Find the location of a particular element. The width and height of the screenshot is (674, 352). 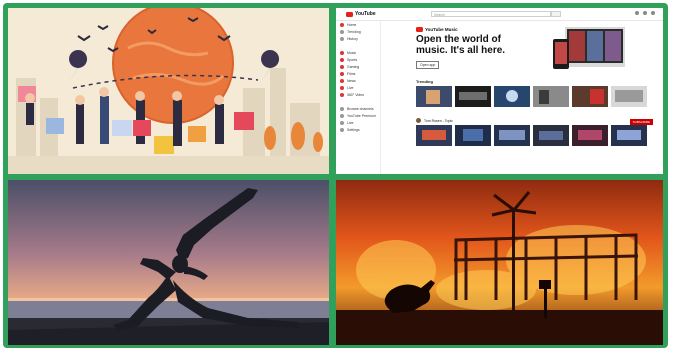

upload-icon is located at coordinates (637, 13).